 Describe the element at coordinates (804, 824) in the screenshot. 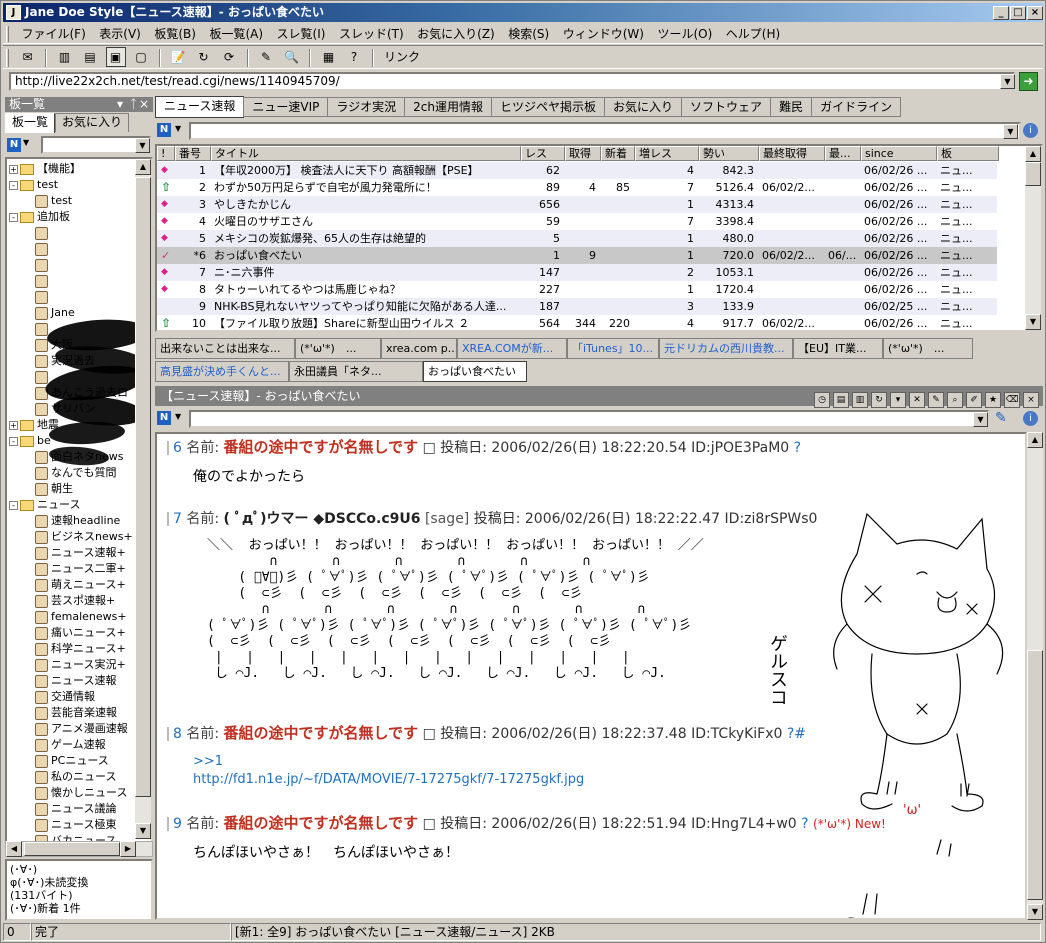

I see `reply-link: ?` at that location.